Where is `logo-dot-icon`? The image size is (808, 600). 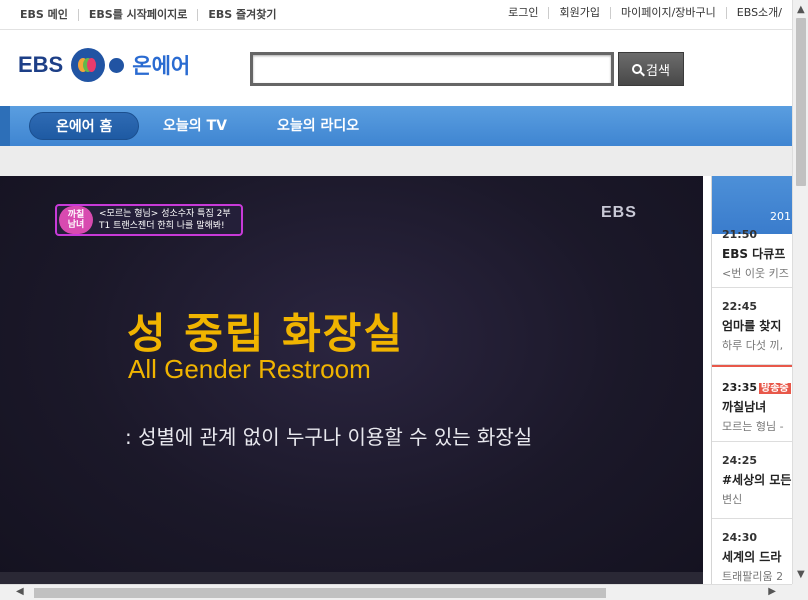
logo-dot-icon is located at coordinates (117, 65).